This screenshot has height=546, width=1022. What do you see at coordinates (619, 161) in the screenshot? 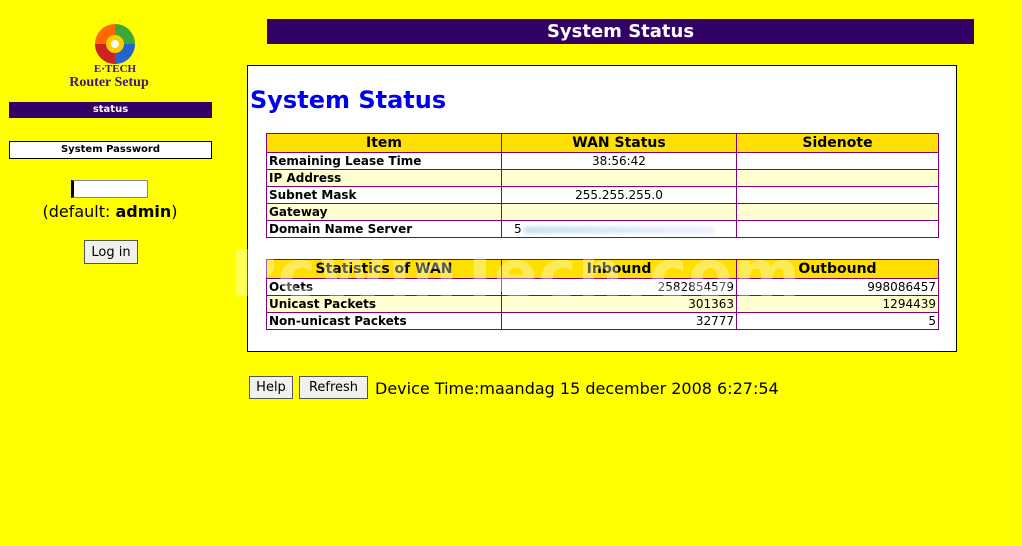
I see `row-value: 38:56:42` at bounding box center [619, 161].